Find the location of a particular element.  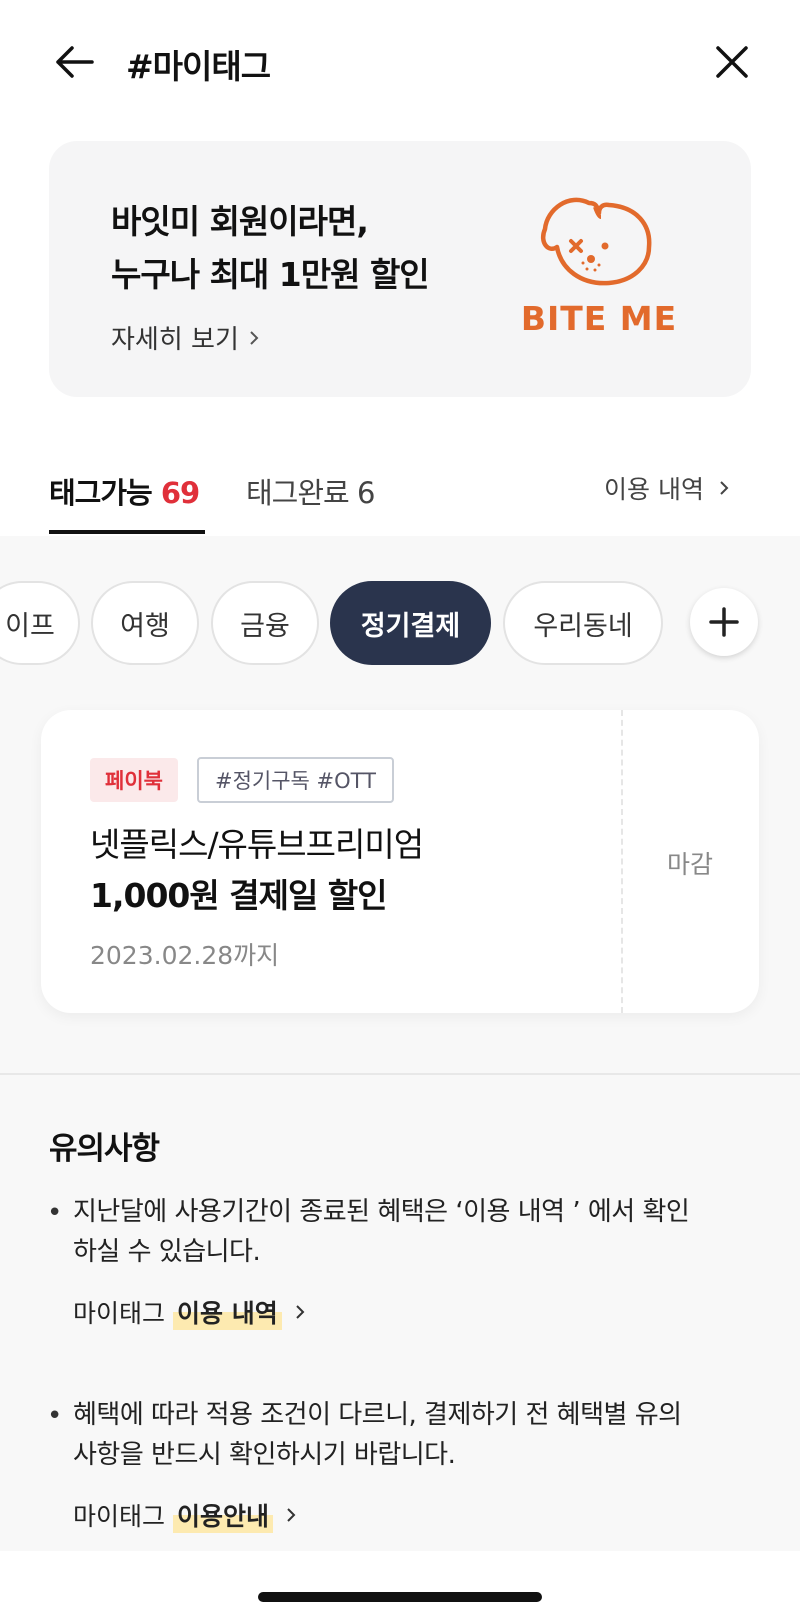

chip-category: 우리동네 is located at coordinates (583, 623).